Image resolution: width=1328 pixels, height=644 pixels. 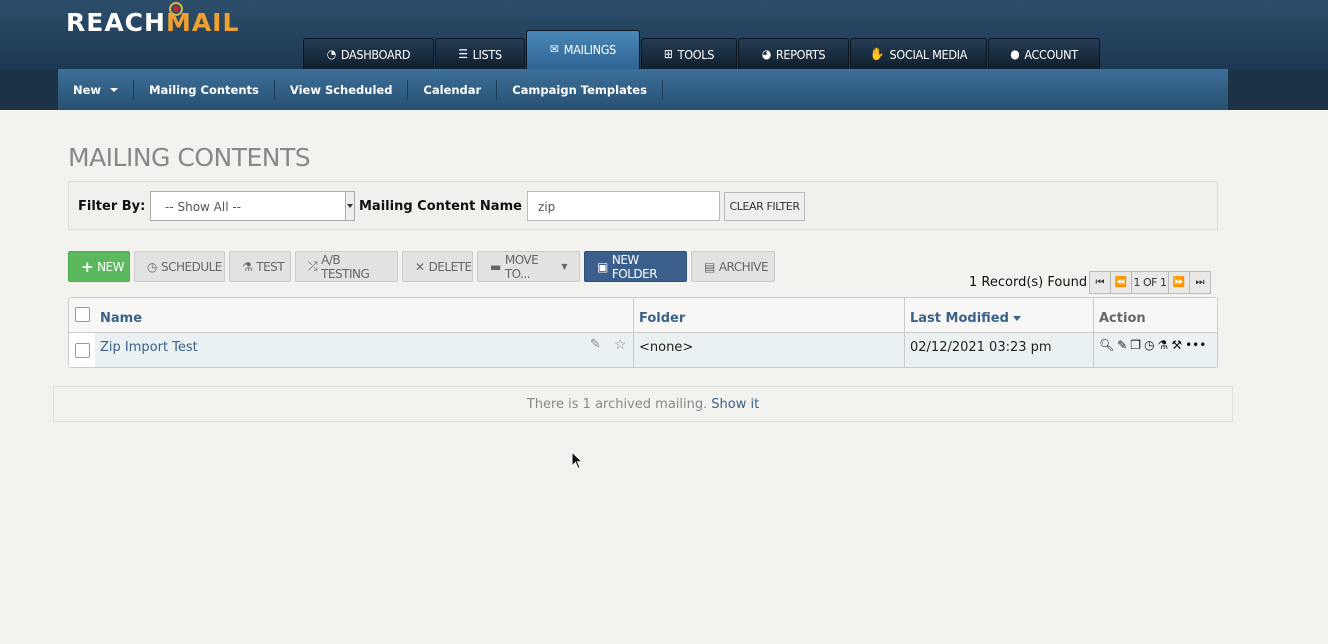 I want to click on mailing-name-link: Zip Import Test, so click(x=149, y=347).